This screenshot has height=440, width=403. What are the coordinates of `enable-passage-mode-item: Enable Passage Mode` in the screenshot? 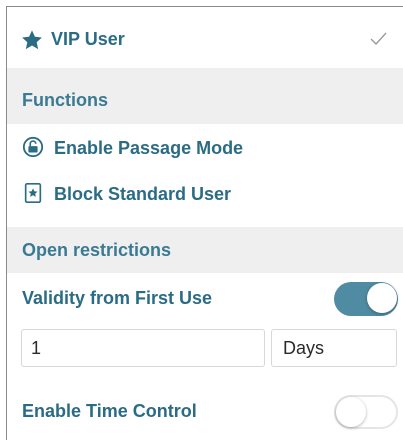 It's located at (205, 147).